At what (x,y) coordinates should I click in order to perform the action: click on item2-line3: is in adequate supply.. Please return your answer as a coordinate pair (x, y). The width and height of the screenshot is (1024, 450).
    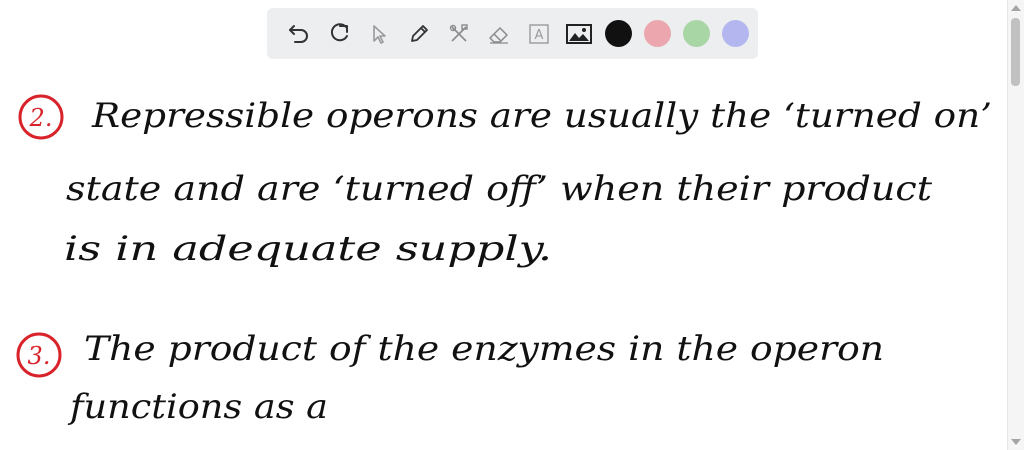
    Looking at the image, I should click on (308, 249).